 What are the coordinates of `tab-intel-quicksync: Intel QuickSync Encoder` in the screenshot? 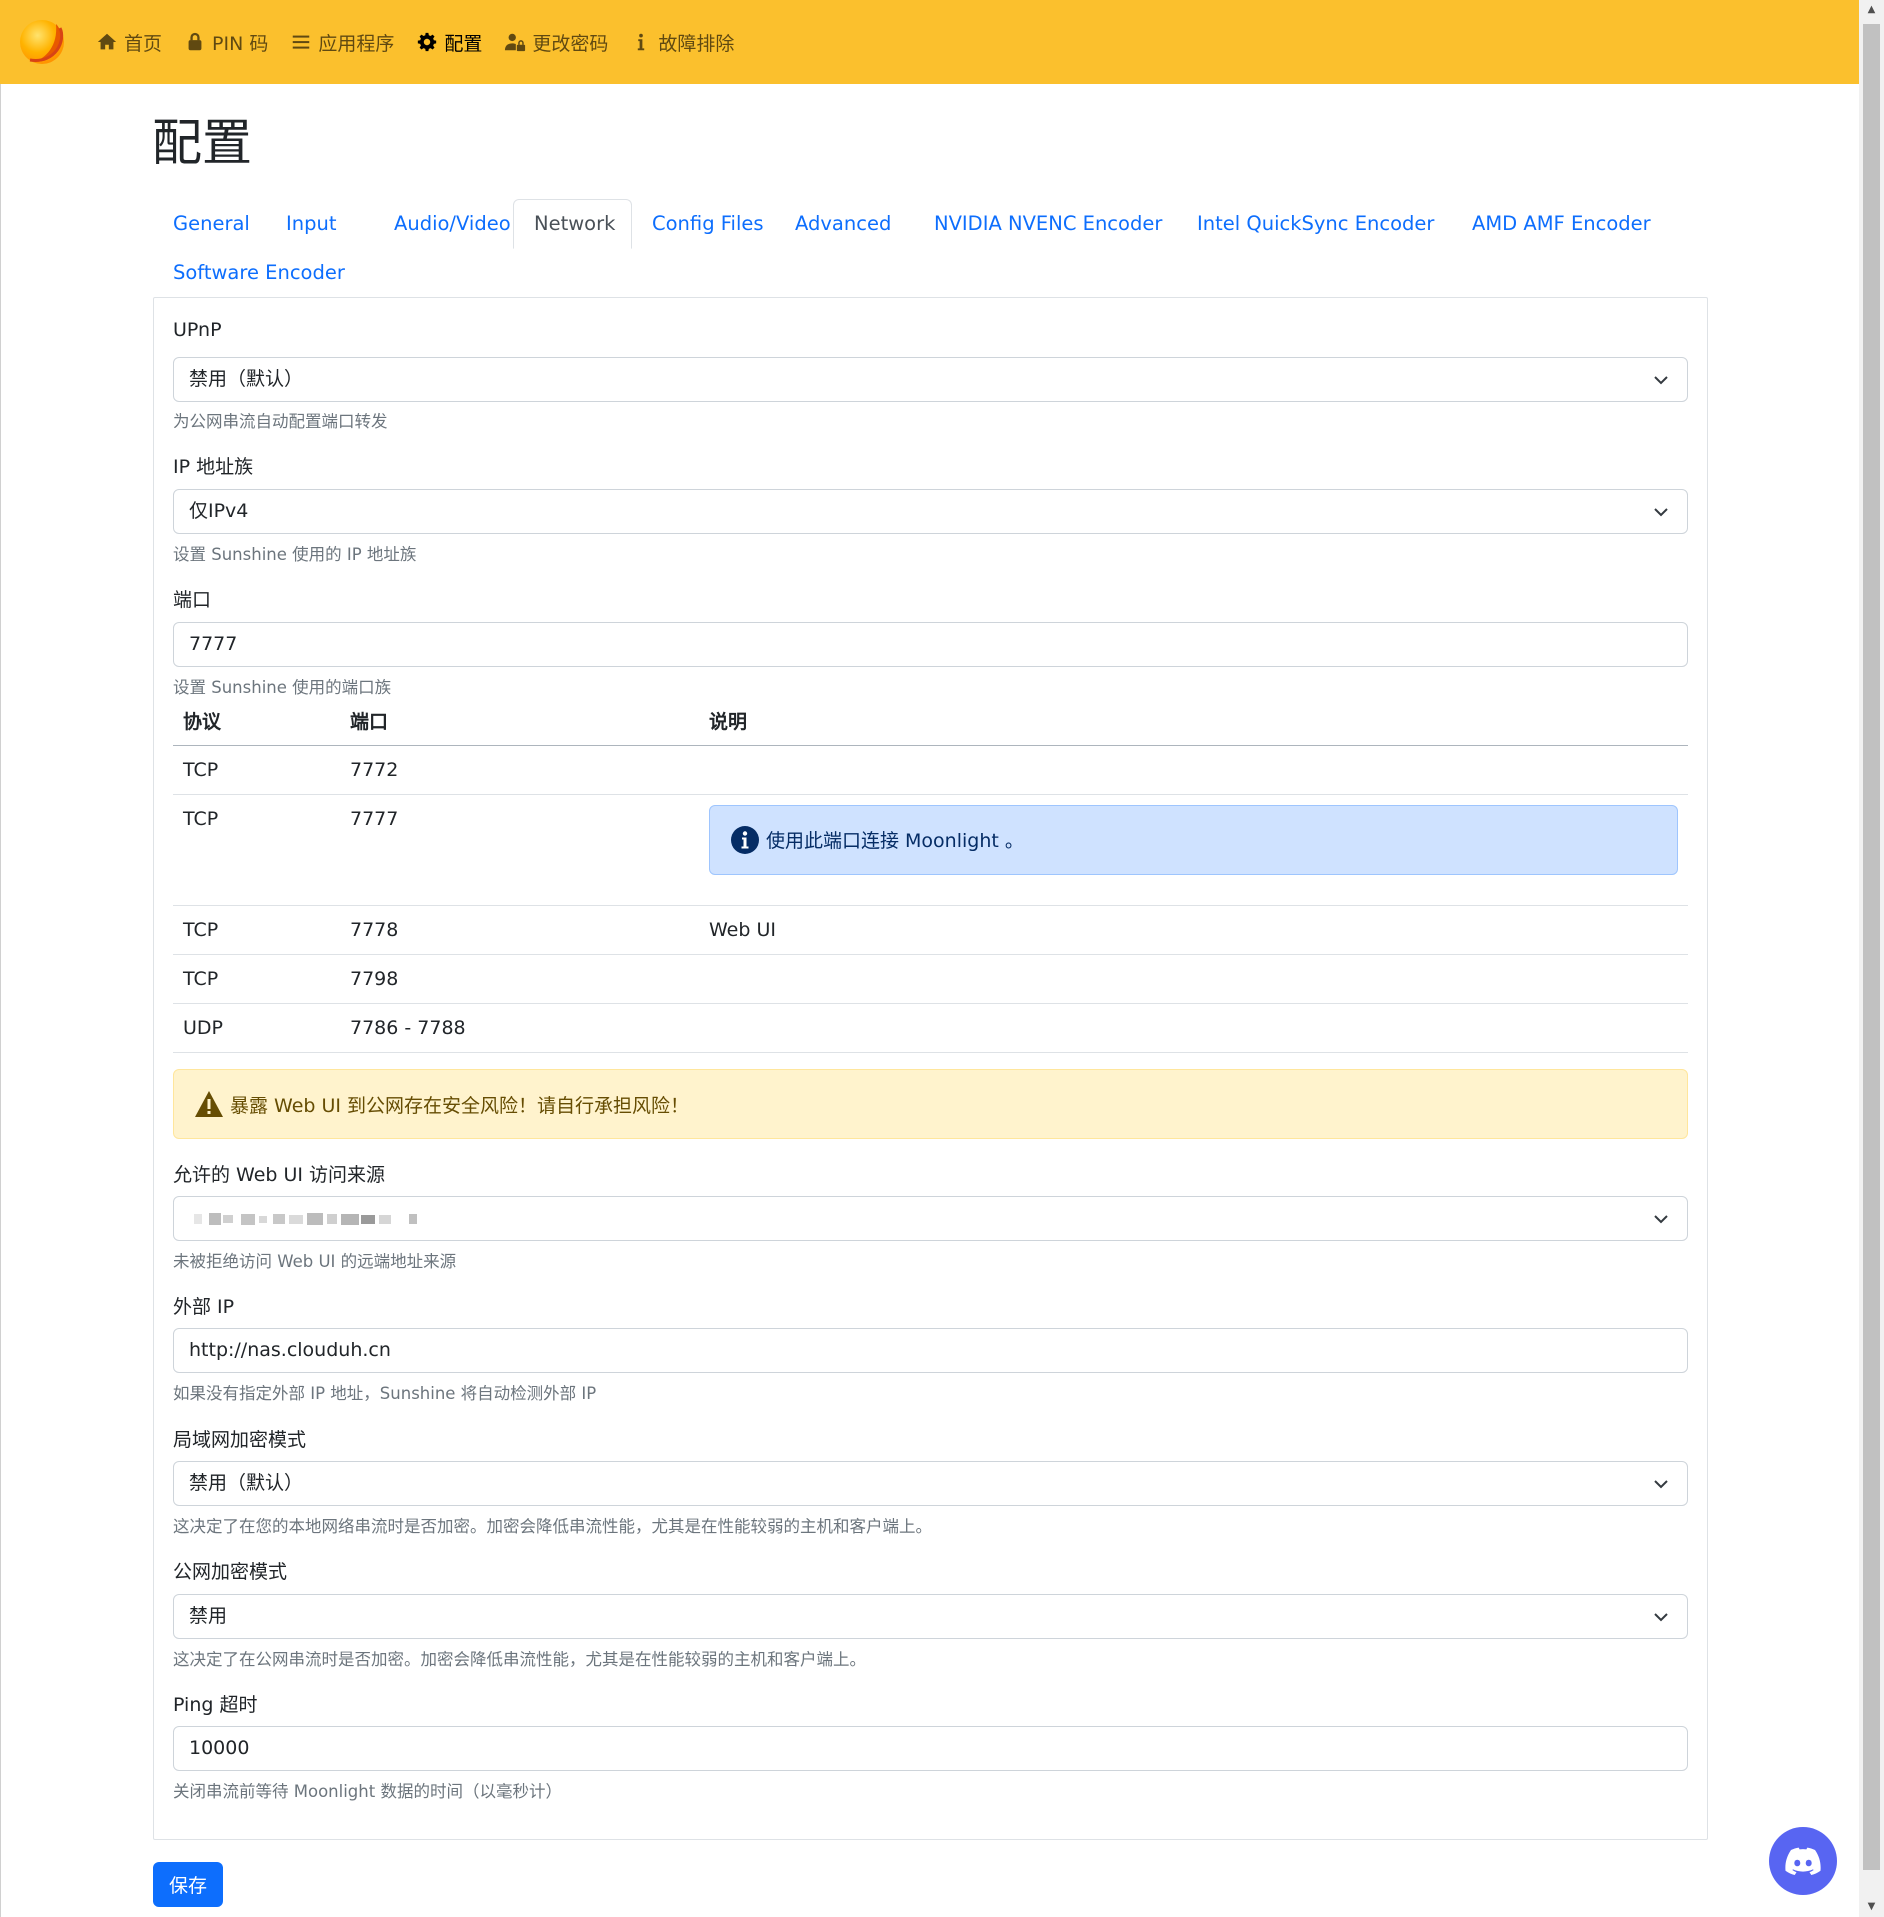 It's located at (1315, 224).